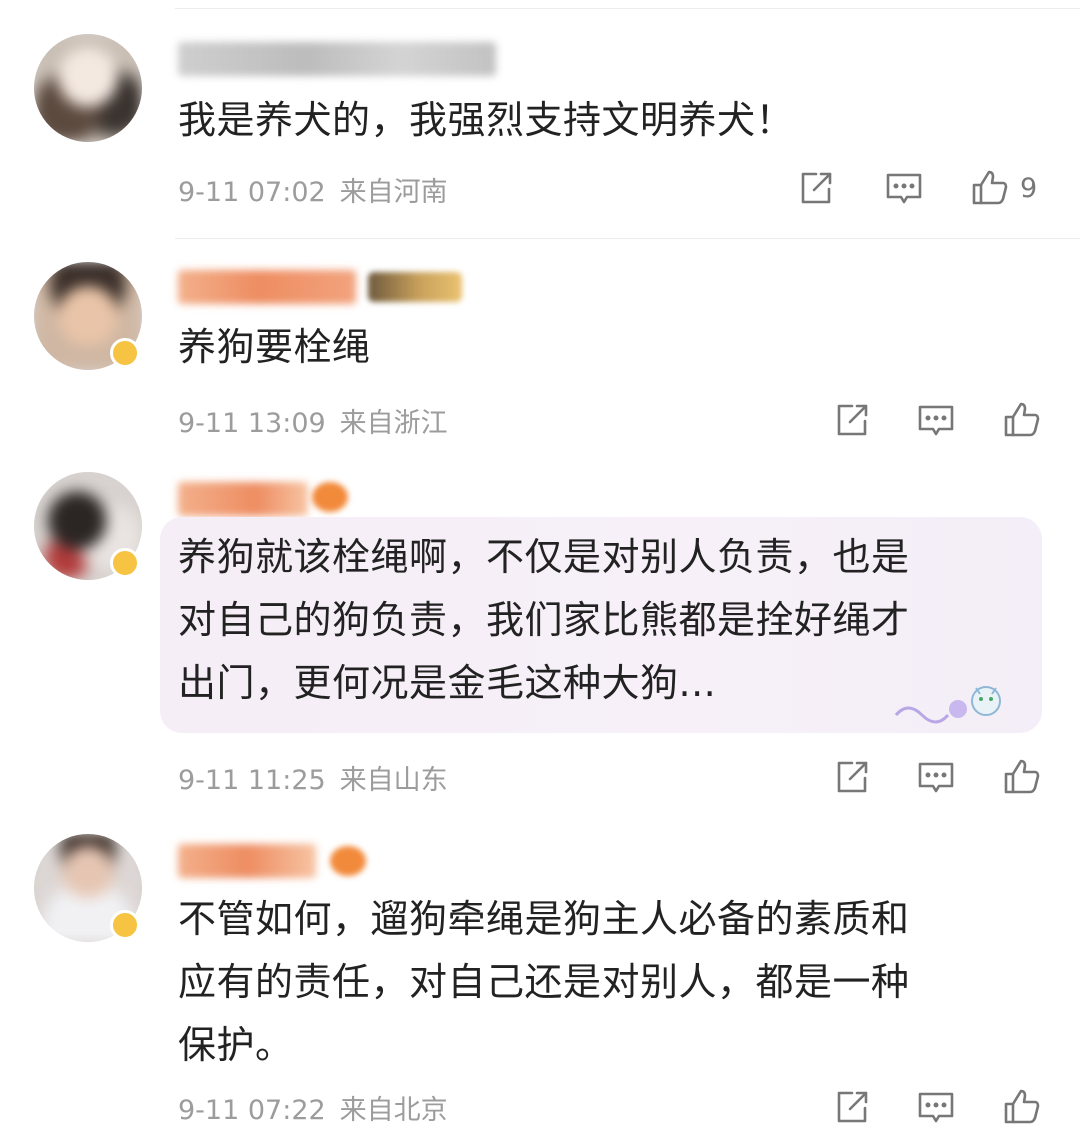  Describe the element at coordinates (88, 88) in the screenshot. I see `avatar` at that location.